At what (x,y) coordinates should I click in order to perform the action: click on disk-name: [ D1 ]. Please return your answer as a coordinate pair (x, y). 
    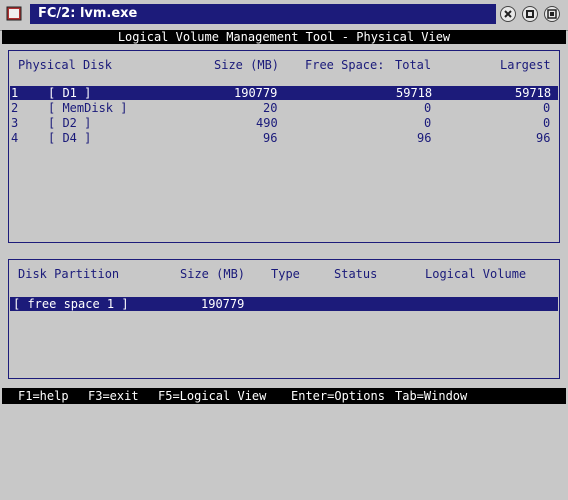
    Looking at the image, I should click on (70, 93).